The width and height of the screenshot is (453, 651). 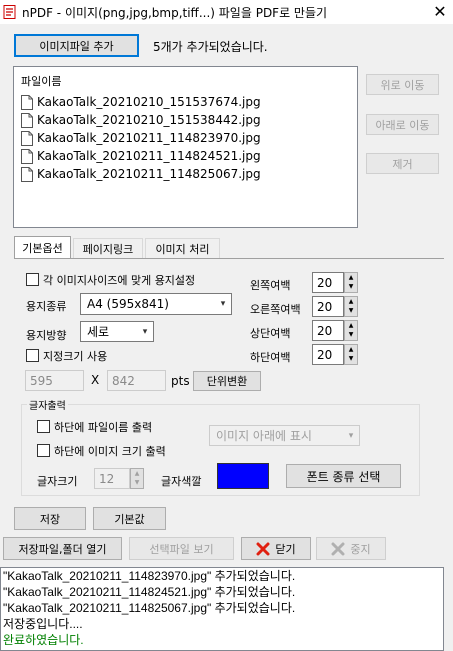 I want to click on list-item: KakaoTalk_20210211_114824521.jpg, so click(x=141, y=156).